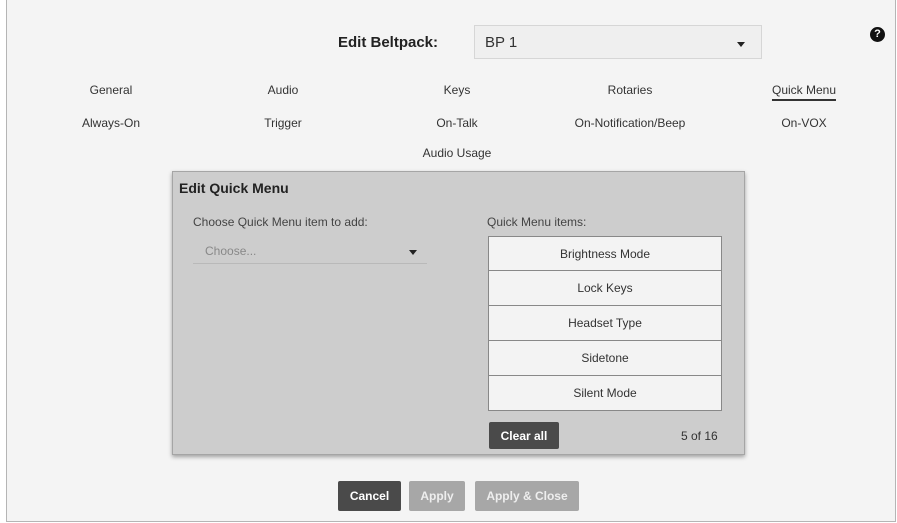 The image size is (897, 523). What do you see at coordinates (369, 496) in the screenshot?
I see `cancel-button: Cancel` at bounding box center [369, 496].